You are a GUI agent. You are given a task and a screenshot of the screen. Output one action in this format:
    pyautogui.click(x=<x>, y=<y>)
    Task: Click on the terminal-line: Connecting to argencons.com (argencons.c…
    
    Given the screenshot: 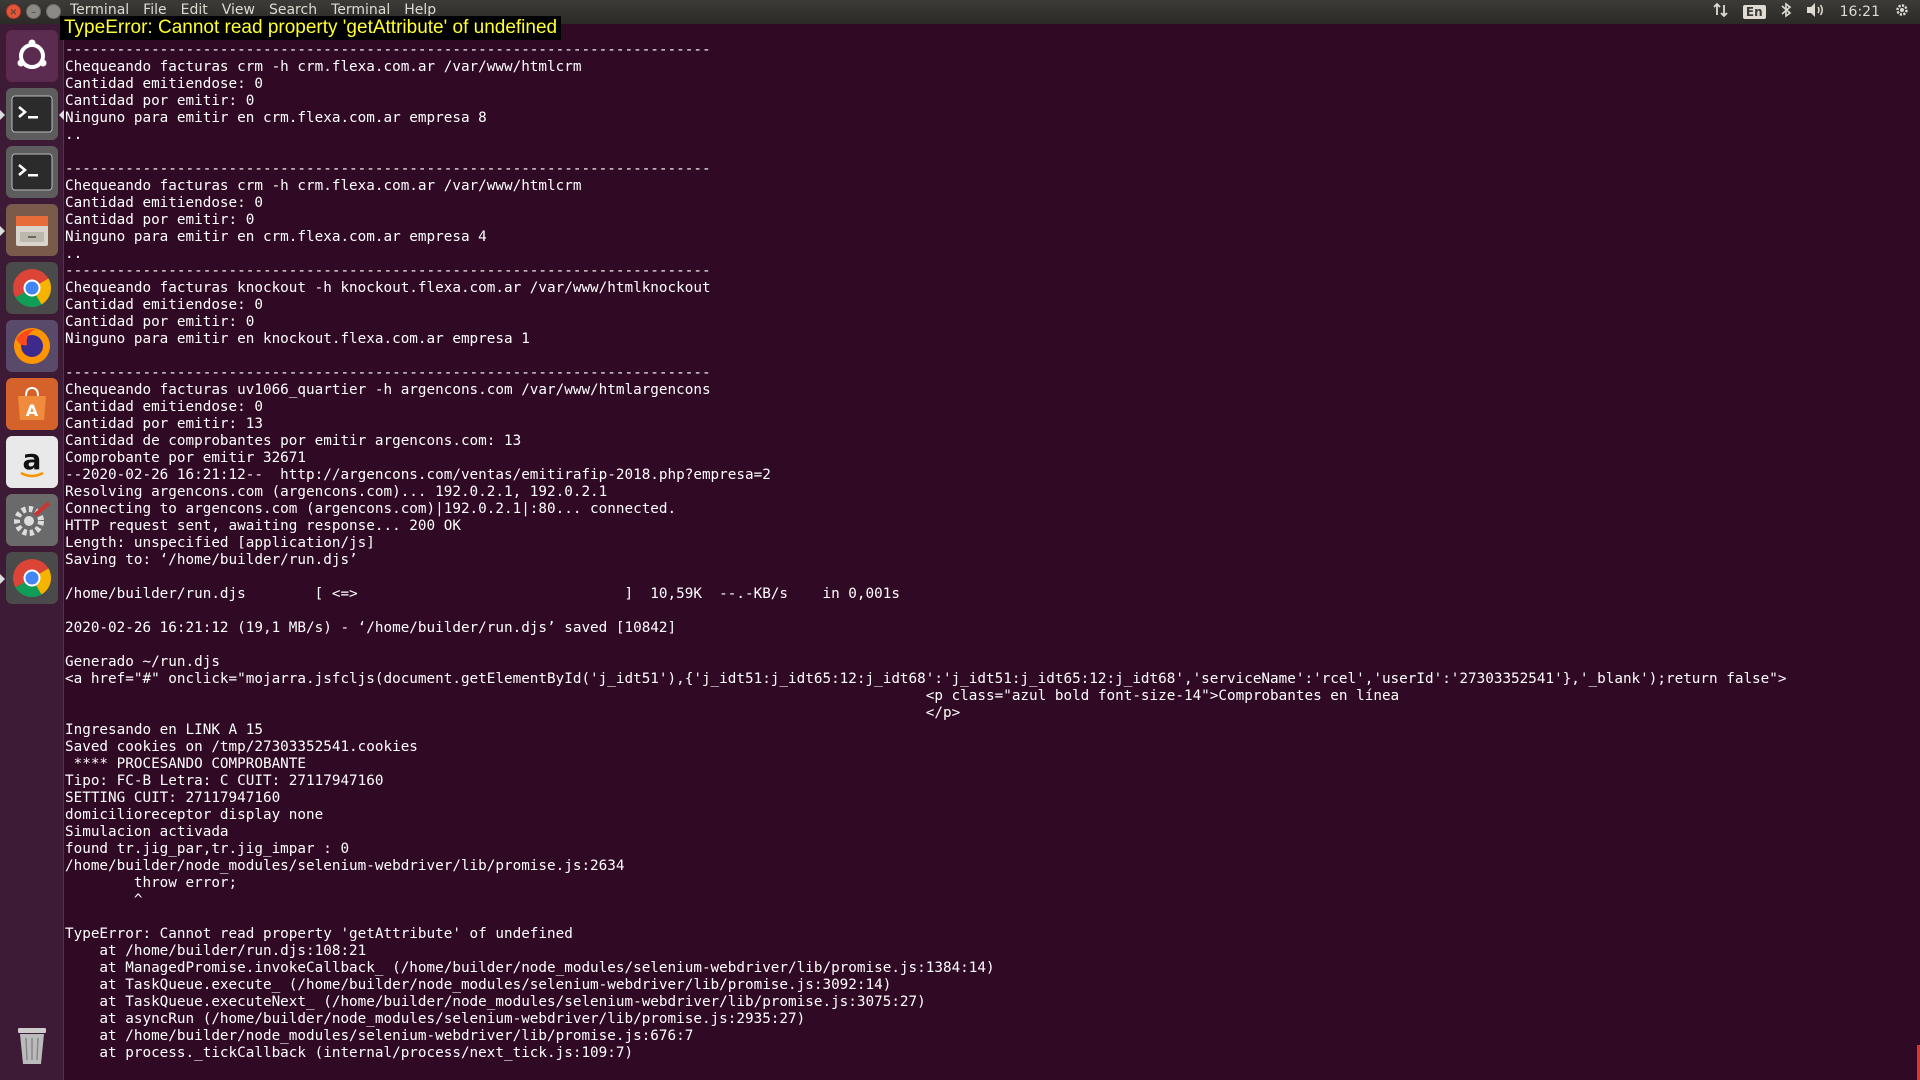 What is the action you would take?
    pyautogui.click(x=371, y=509)
    